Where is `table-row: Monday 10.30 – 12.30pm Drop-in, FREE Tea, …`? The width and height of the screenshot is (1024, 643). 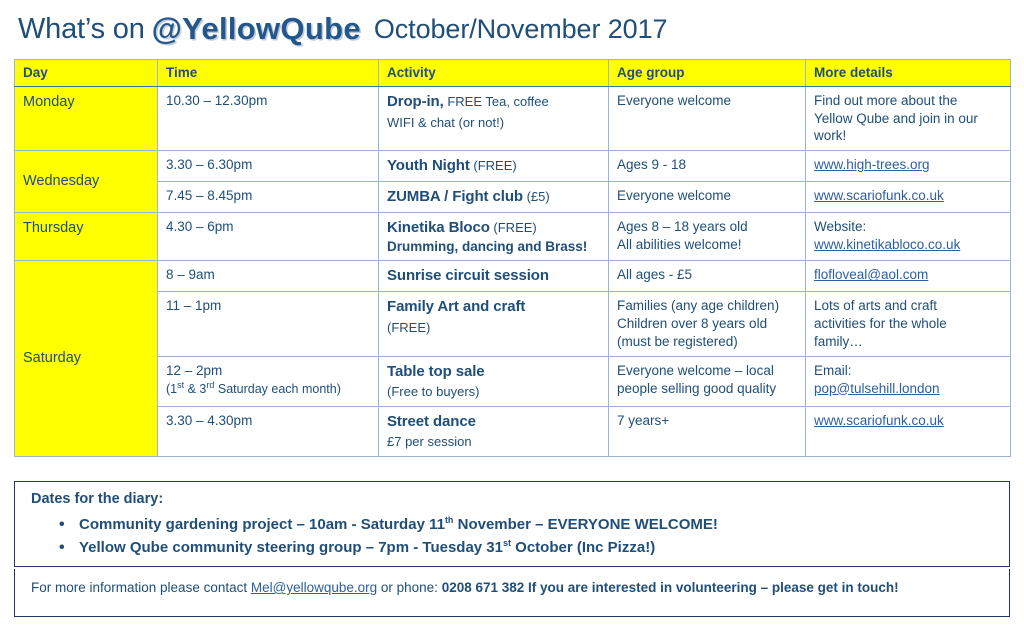
table-row: Monday 10.30 – 12.30pm Drop-in, FREE Tea, … is located at coordinates (512, 118).